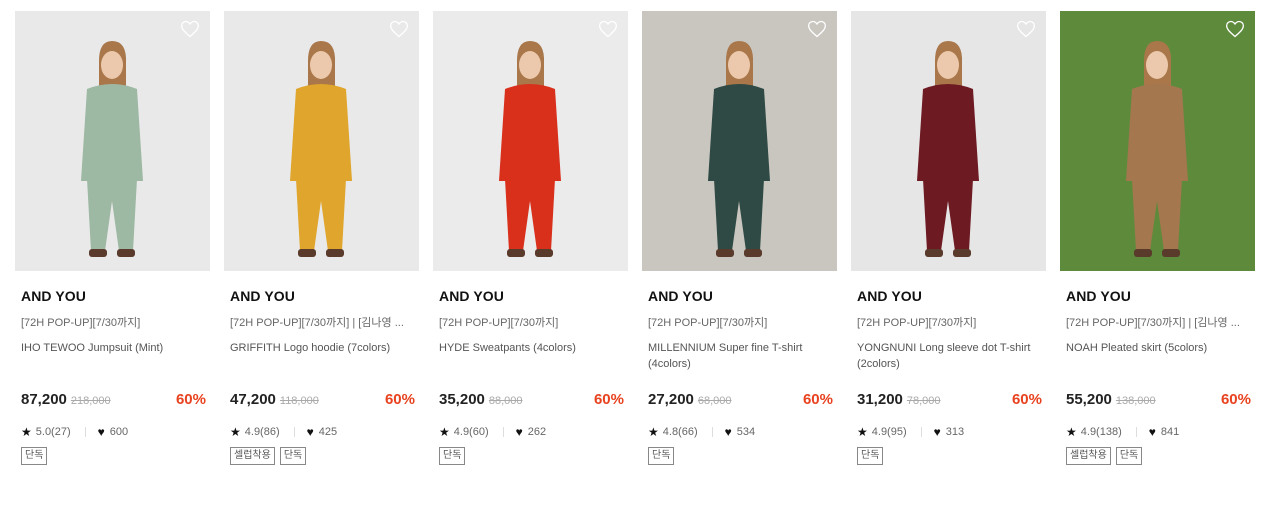 The image size is (1265, 516). Describe the element at coordinates (746, 432) in the screenshot. I see `likes-count: 534` at that location.